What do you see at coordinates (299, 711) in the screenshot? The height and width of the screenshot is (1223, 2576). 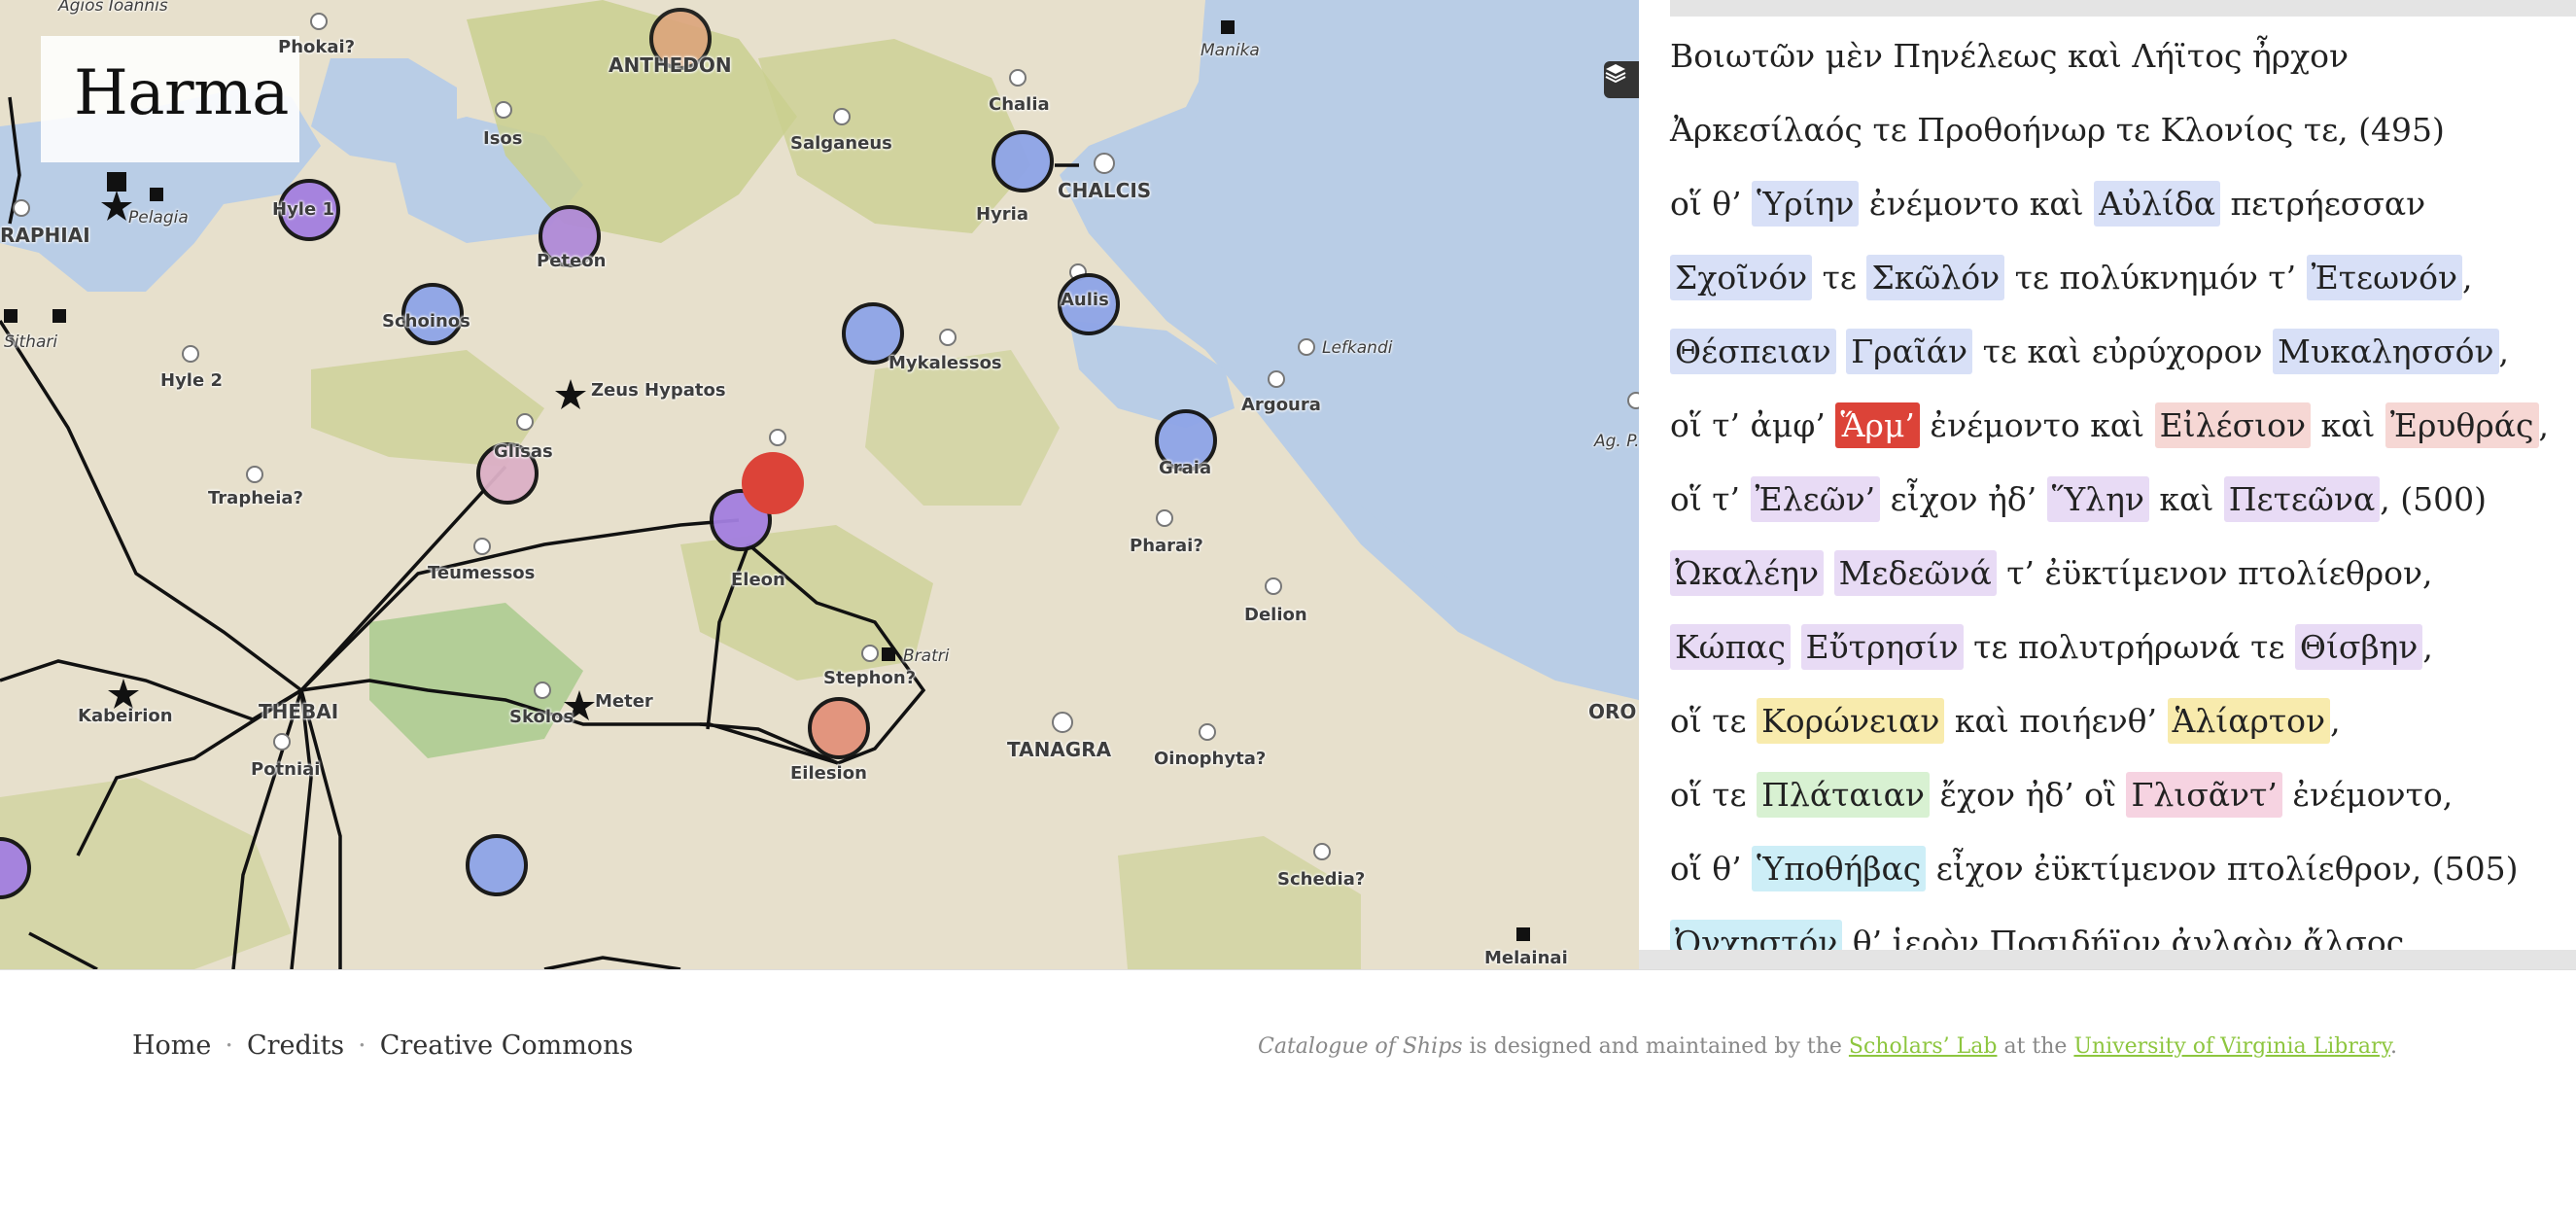 I see `label-thebai: THEBAI` at bounding box center [299, 711].